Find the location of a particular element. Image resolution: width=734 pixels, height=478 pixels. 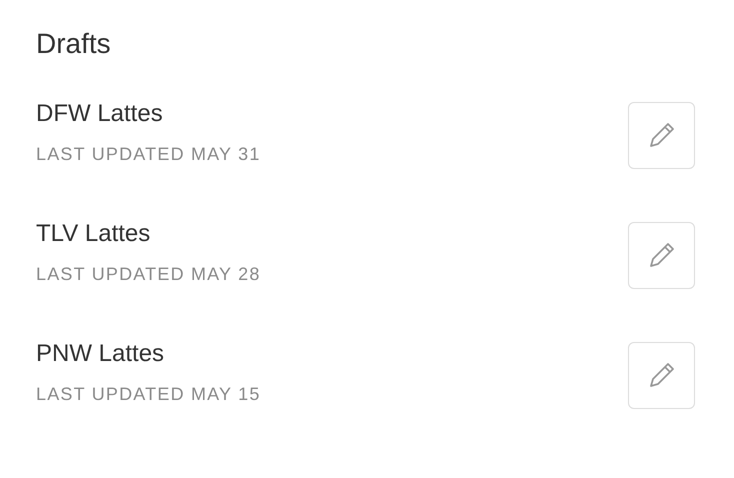

section-title: Drafts is located at coordinates (74, 44).